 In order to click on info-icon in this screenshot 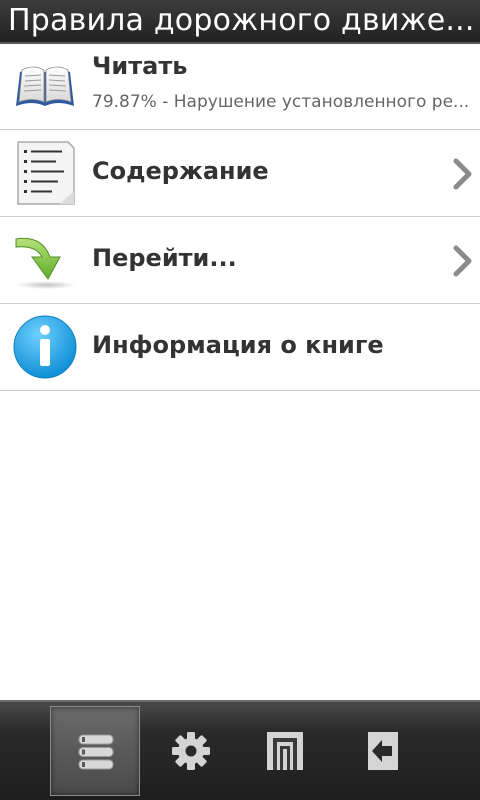, I will do `click(45, 347)`.